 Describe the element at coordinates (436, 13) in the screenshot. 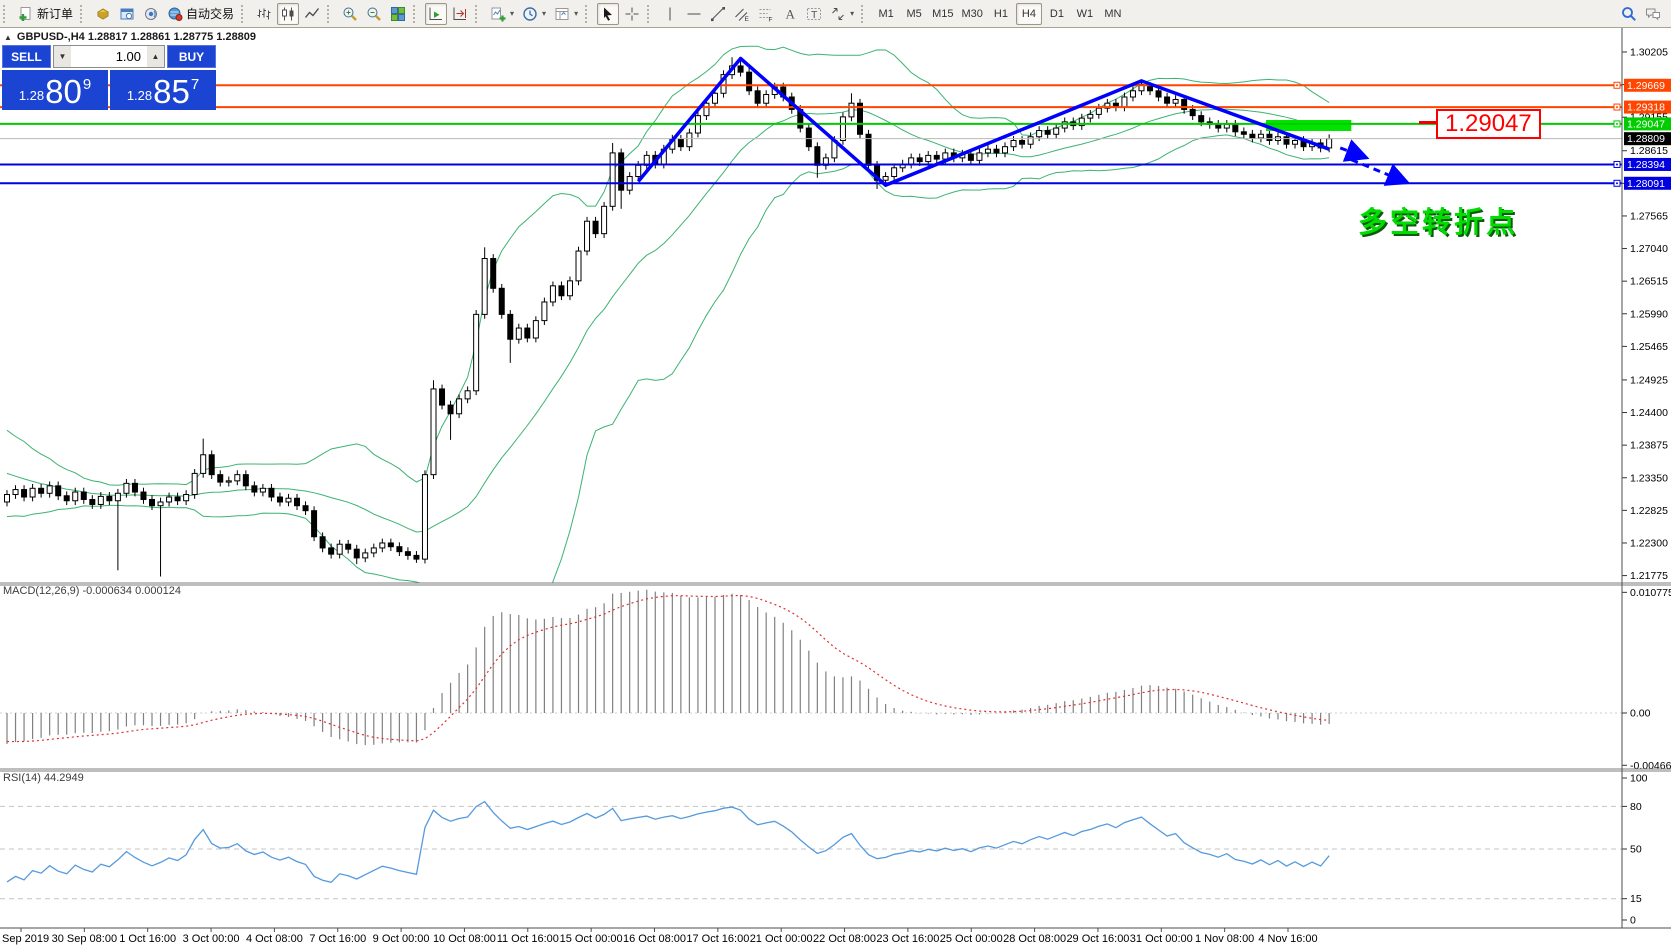

I see `auto-scroll-button` at that location.